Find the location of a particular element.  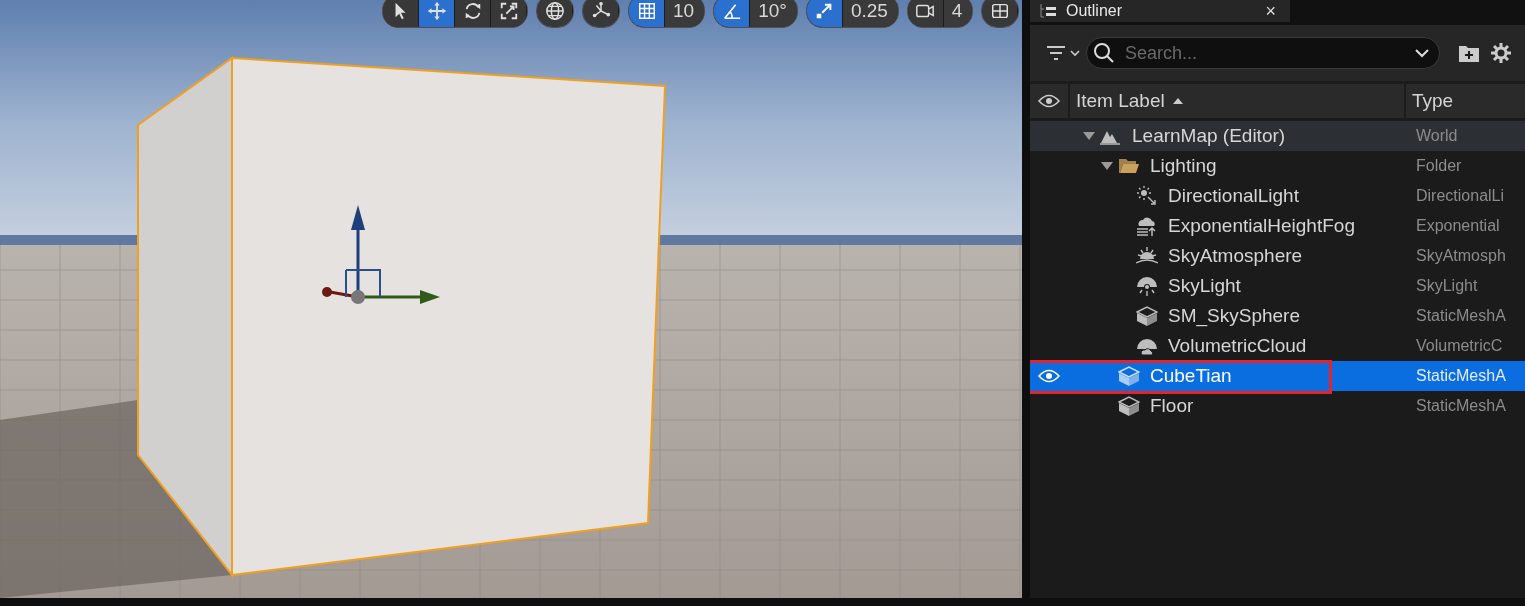

item-label: VolumetricCloud is located at coordinates (1237, 346).